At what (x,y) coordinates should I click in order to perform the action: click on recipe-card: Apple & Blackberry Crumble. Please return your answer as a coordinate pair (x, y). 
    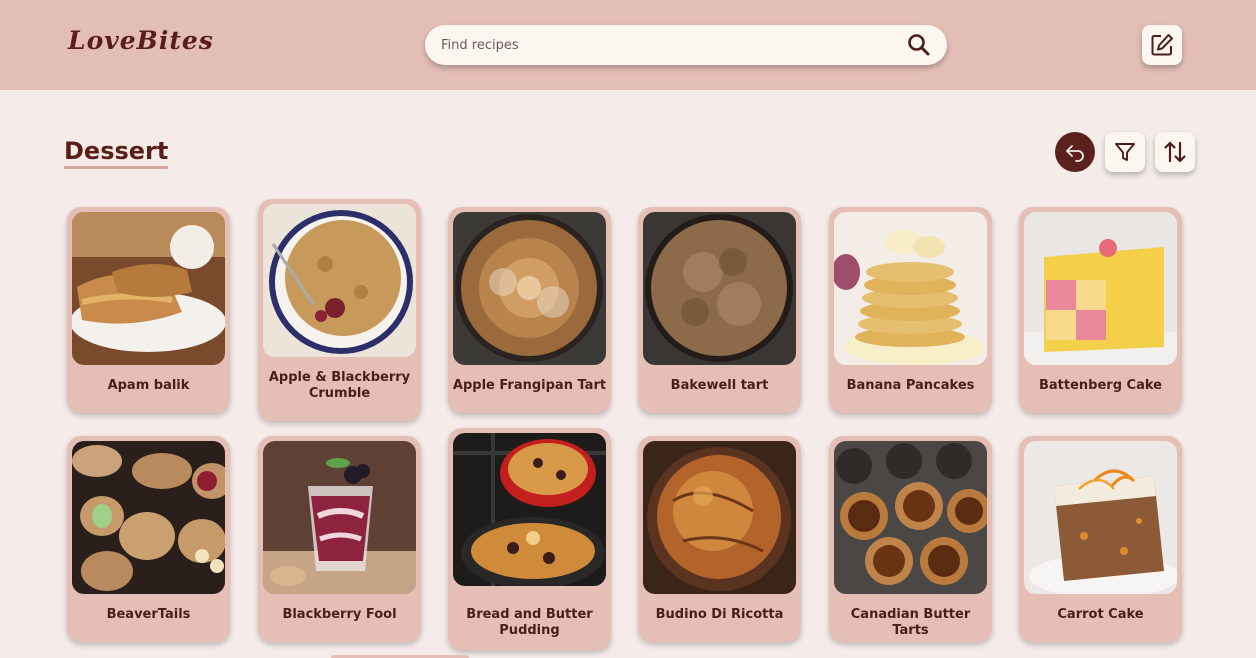
    Looking at the image, I should click on (339, 310).